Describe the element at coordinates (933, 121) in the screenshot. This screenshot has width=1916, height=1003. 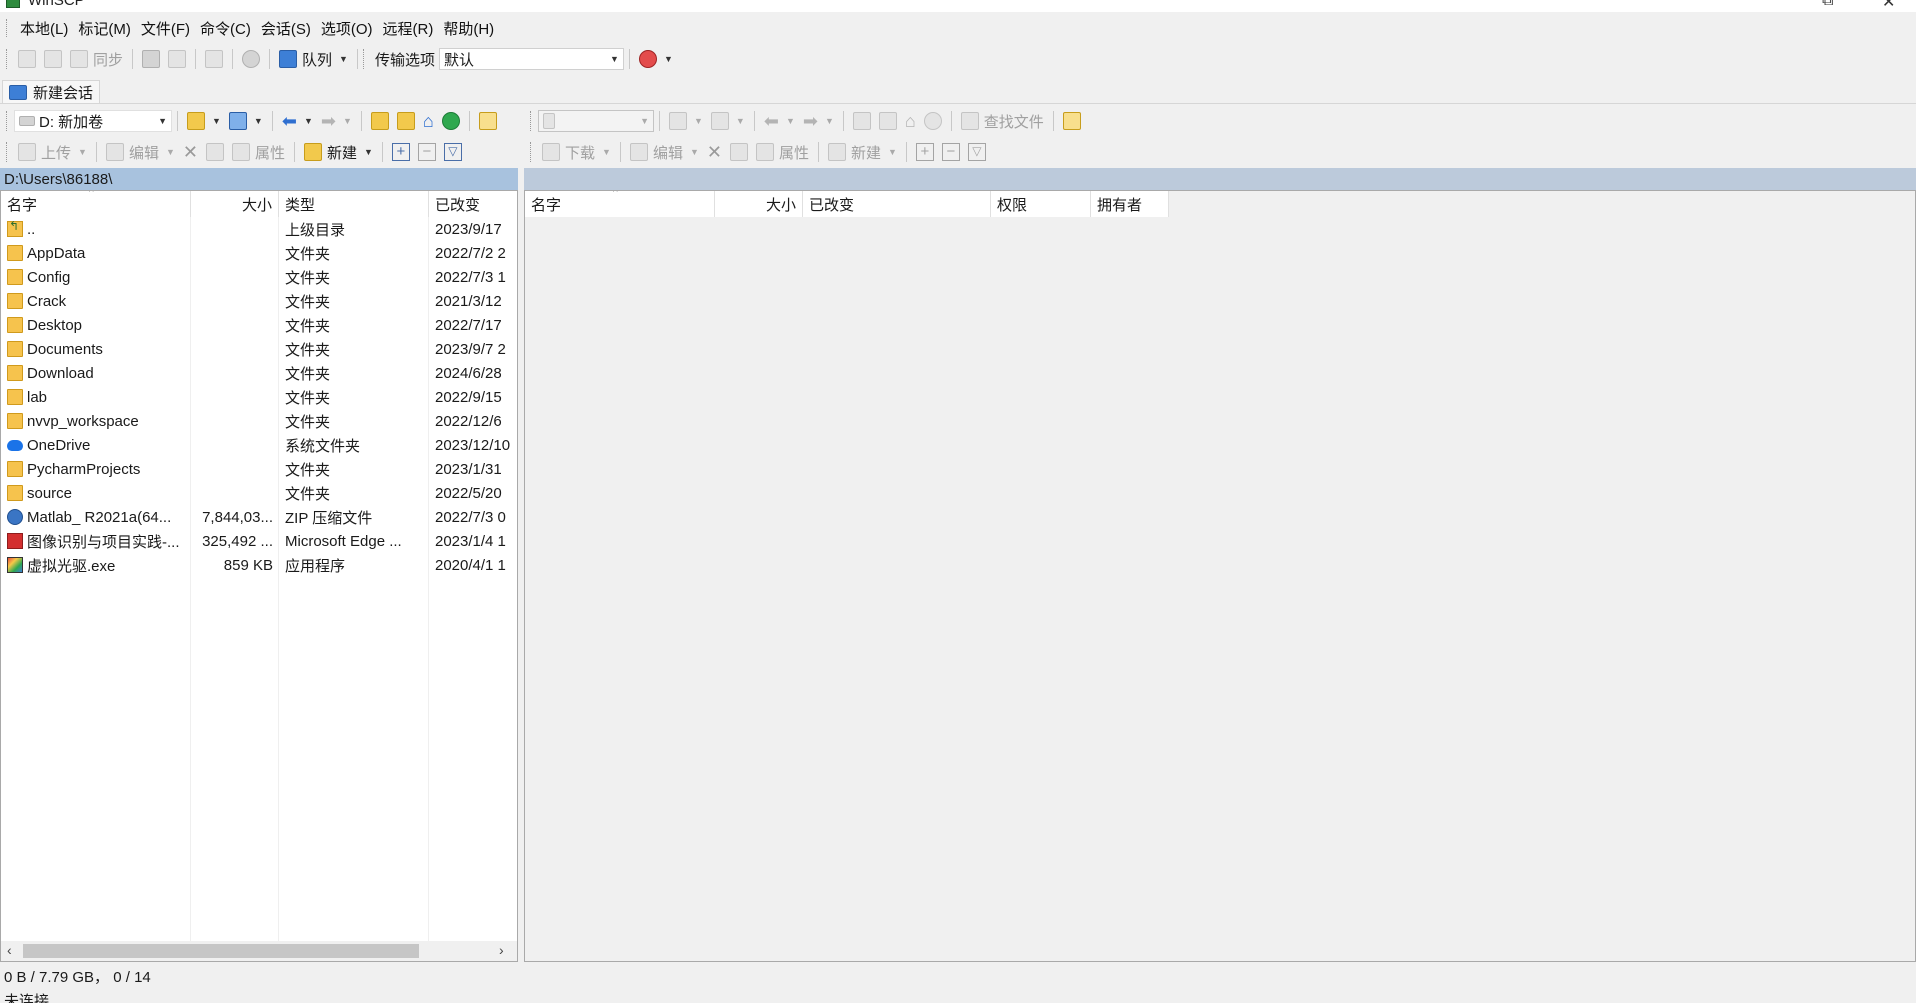
I see `remote-refresh-button` at that location.